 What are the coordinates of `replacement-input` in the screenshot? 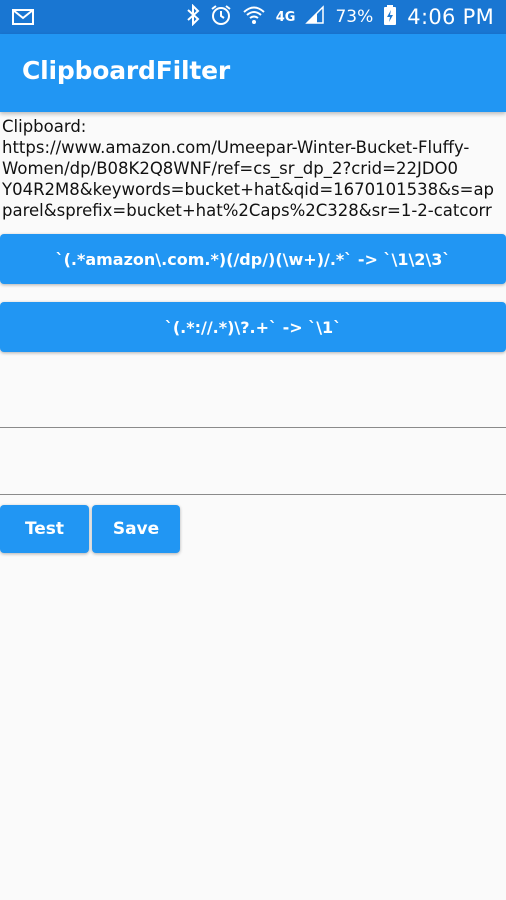 It's located at (252, 473).